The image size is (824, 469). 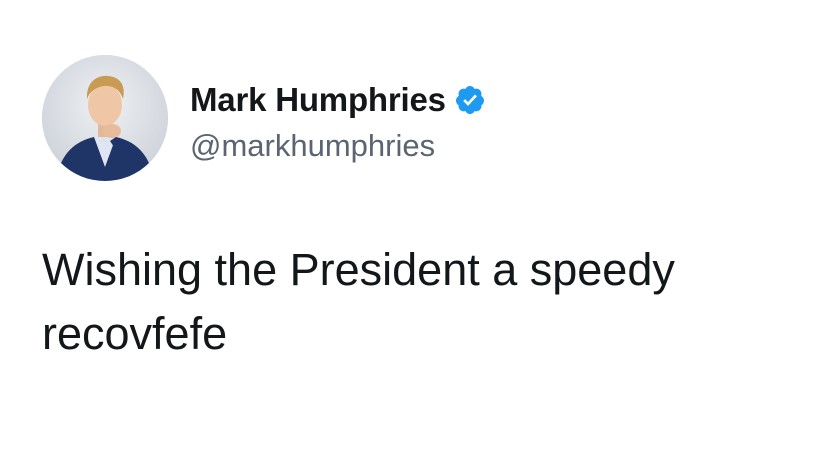 I want to click on display-name: Mark Humphries, so click(x=318, y=100).